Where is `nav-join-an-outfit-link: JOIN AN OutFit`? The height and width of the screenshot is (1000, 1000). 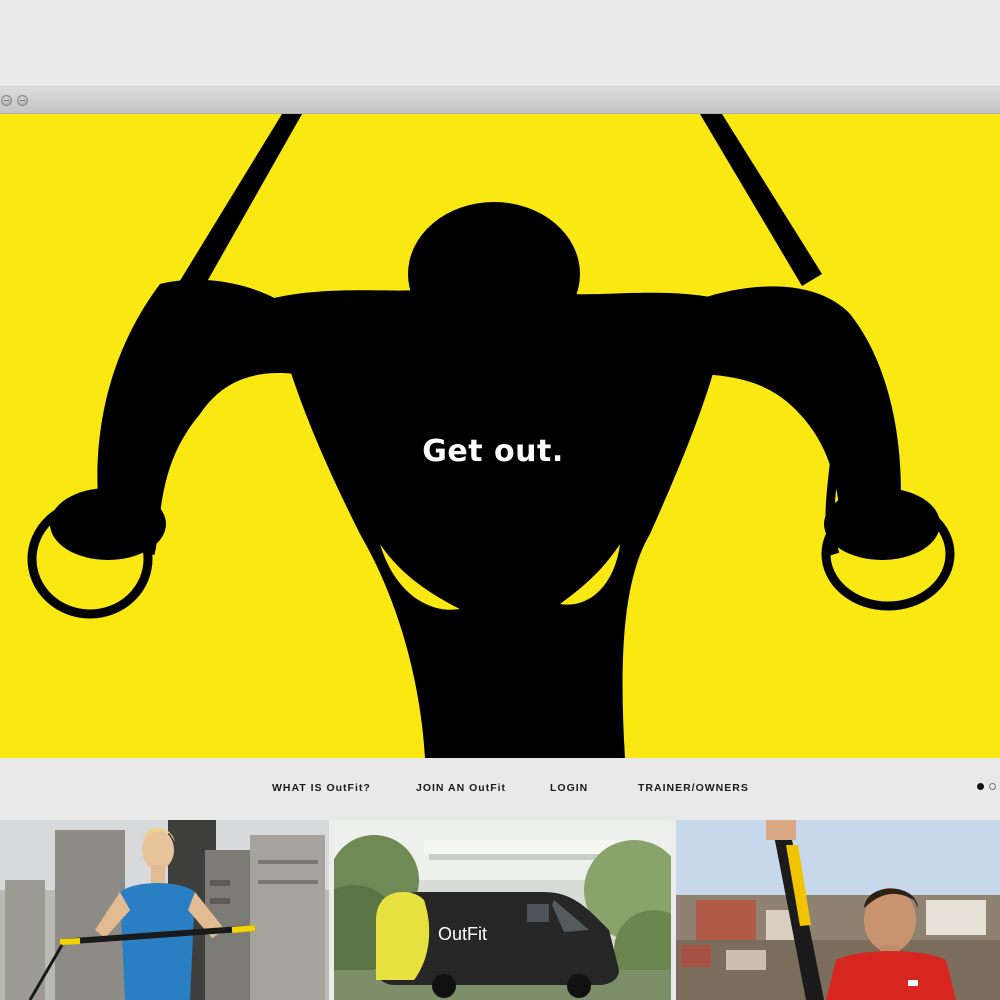 nav-join-an-outfit-link: JOIN AN OutFit is located at coordinates (461, 788).